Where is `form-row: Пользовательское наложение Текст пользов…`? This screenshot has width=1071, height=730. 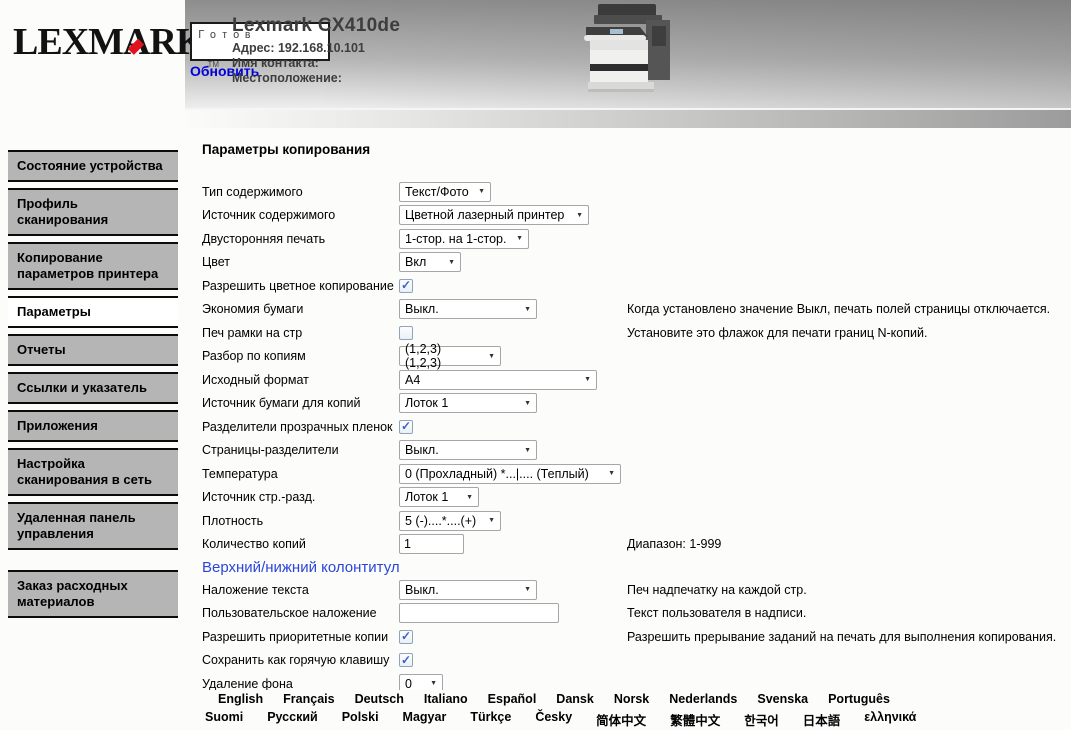
form-row: Пользовательское наложение Текст пользов… is located at coordinates (635, 614).